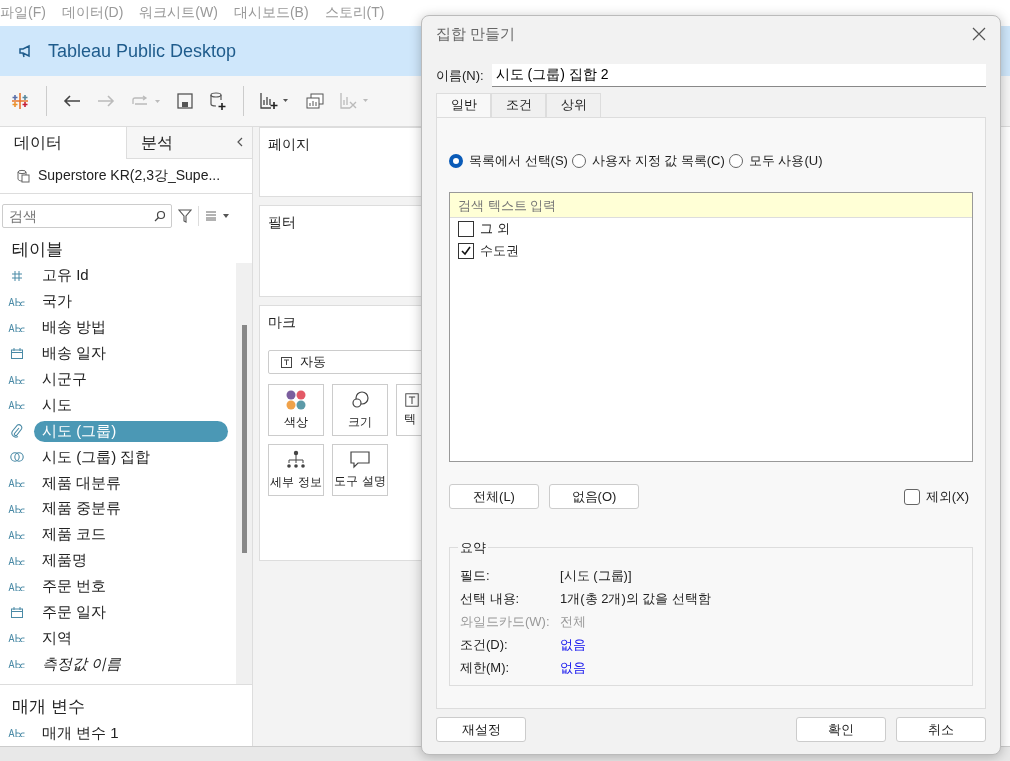  Describe the element at coordinates (74, 328) in the screenshot. I see `field-item: 배송 방법` at that location.